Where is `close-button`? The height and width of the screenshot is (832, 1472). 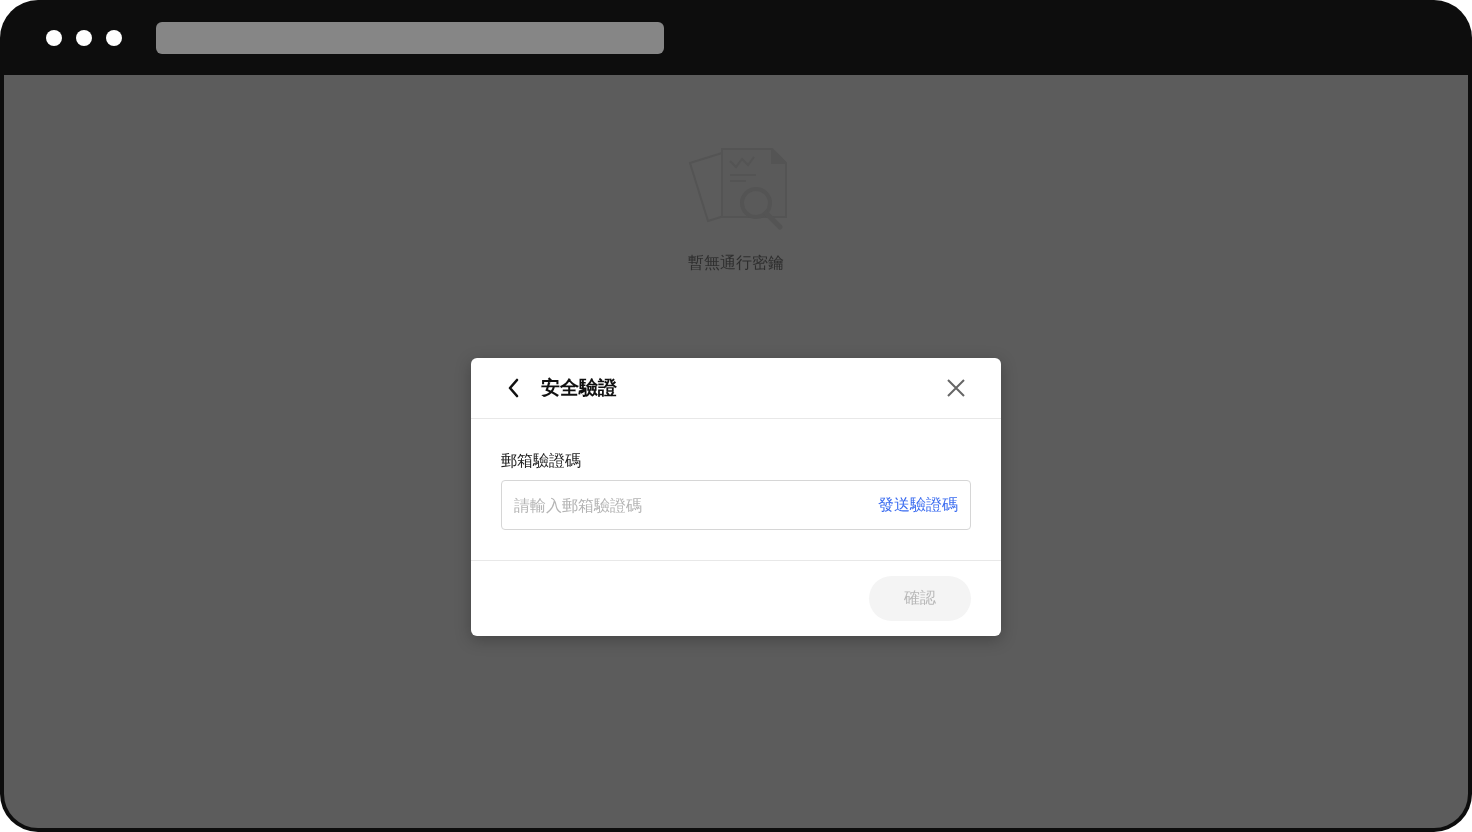
close-button is located at coordinates (956, 388).